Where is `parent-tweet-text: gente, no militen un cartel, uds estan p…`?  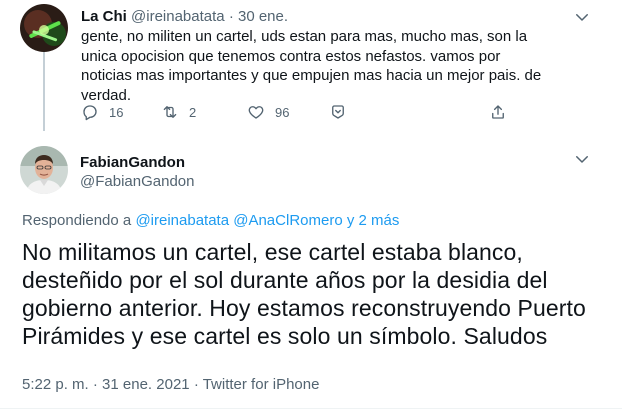 parent-tweet-text: gente, no militen un cartel, uds estan p… is located at coordinates (311, 66).